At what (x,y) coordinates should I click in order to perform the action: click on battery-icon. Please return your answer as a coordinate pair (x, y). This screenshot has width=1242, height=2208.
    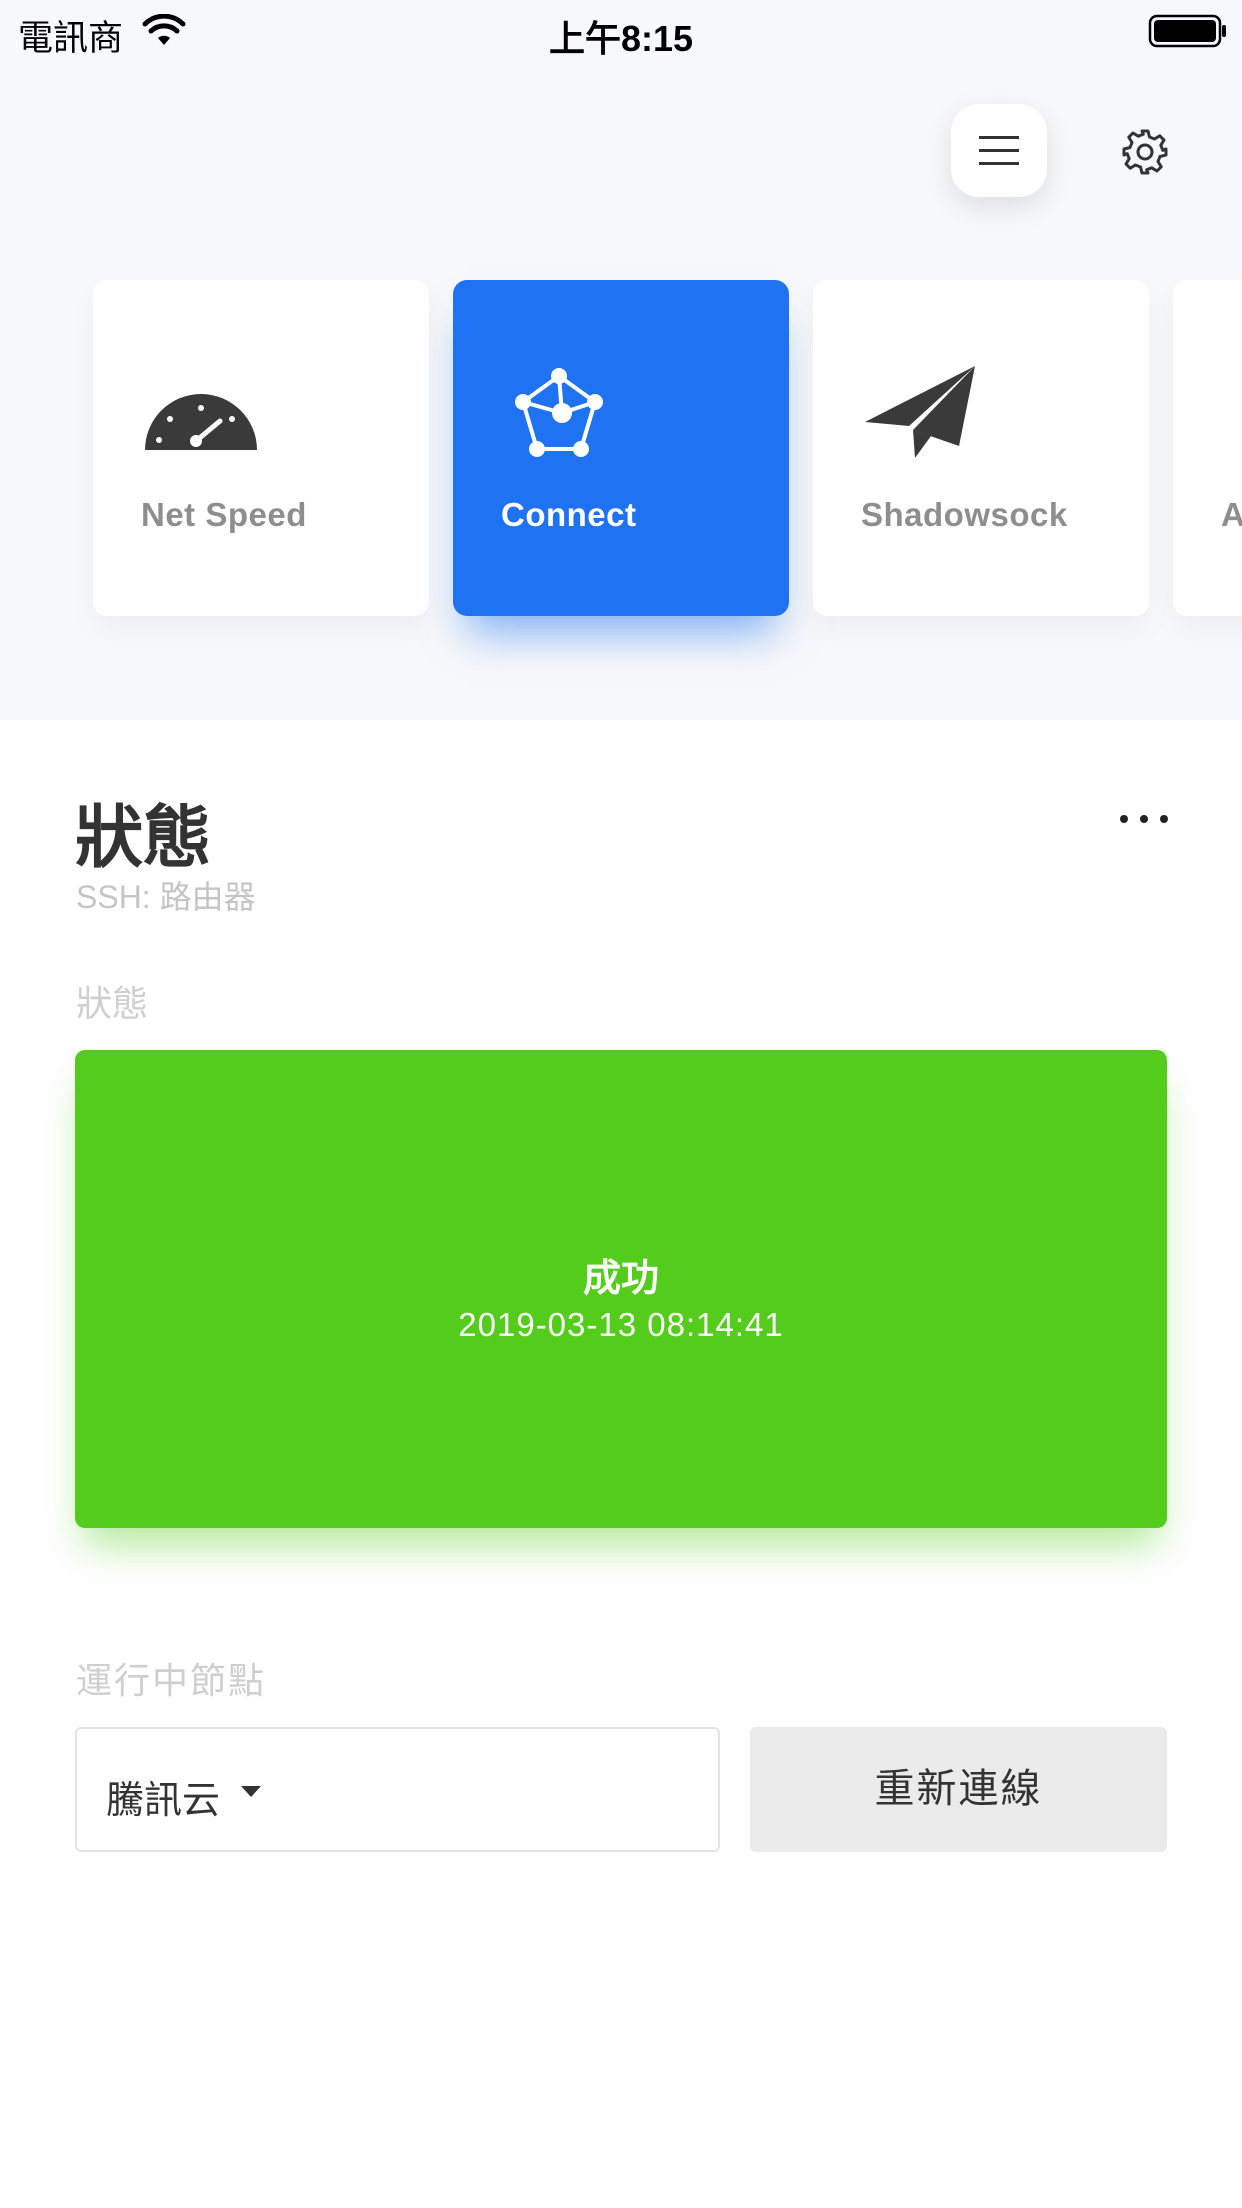
    Looking at the image, I should click on (1187, 31).